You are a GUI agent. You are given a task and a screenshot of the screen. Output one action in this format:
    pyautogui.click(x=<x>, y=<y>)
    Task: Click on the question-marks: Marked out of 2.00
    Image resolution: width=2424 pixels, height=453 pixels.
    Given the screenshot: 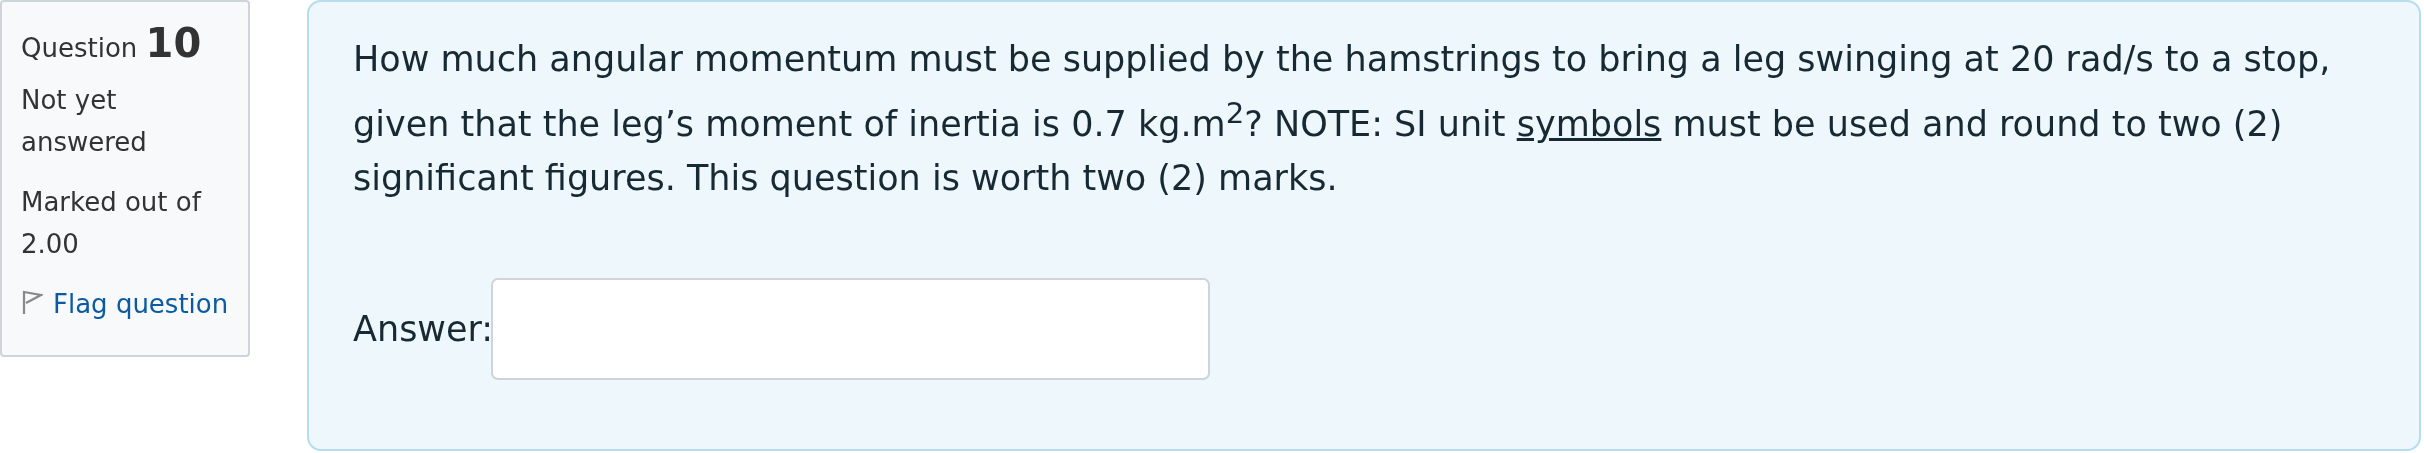 What is the action you would take?
    pyautogui.click(x=112, y=223)
    